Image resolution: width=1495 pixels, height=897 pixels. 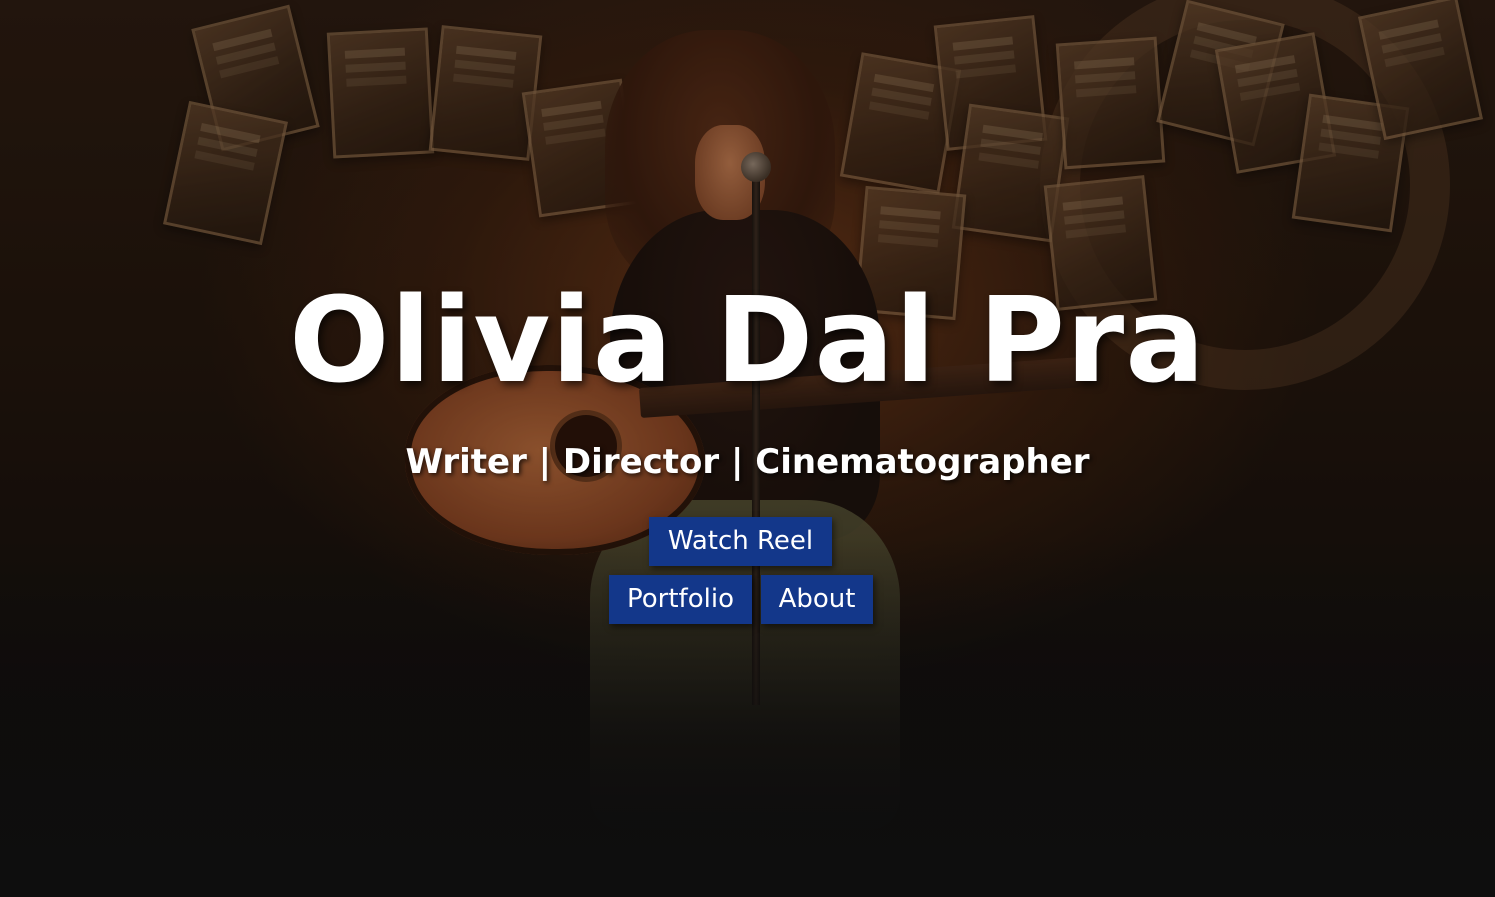 I want to click on portfolio-button: Portfolio, so click(x=680, y=599).